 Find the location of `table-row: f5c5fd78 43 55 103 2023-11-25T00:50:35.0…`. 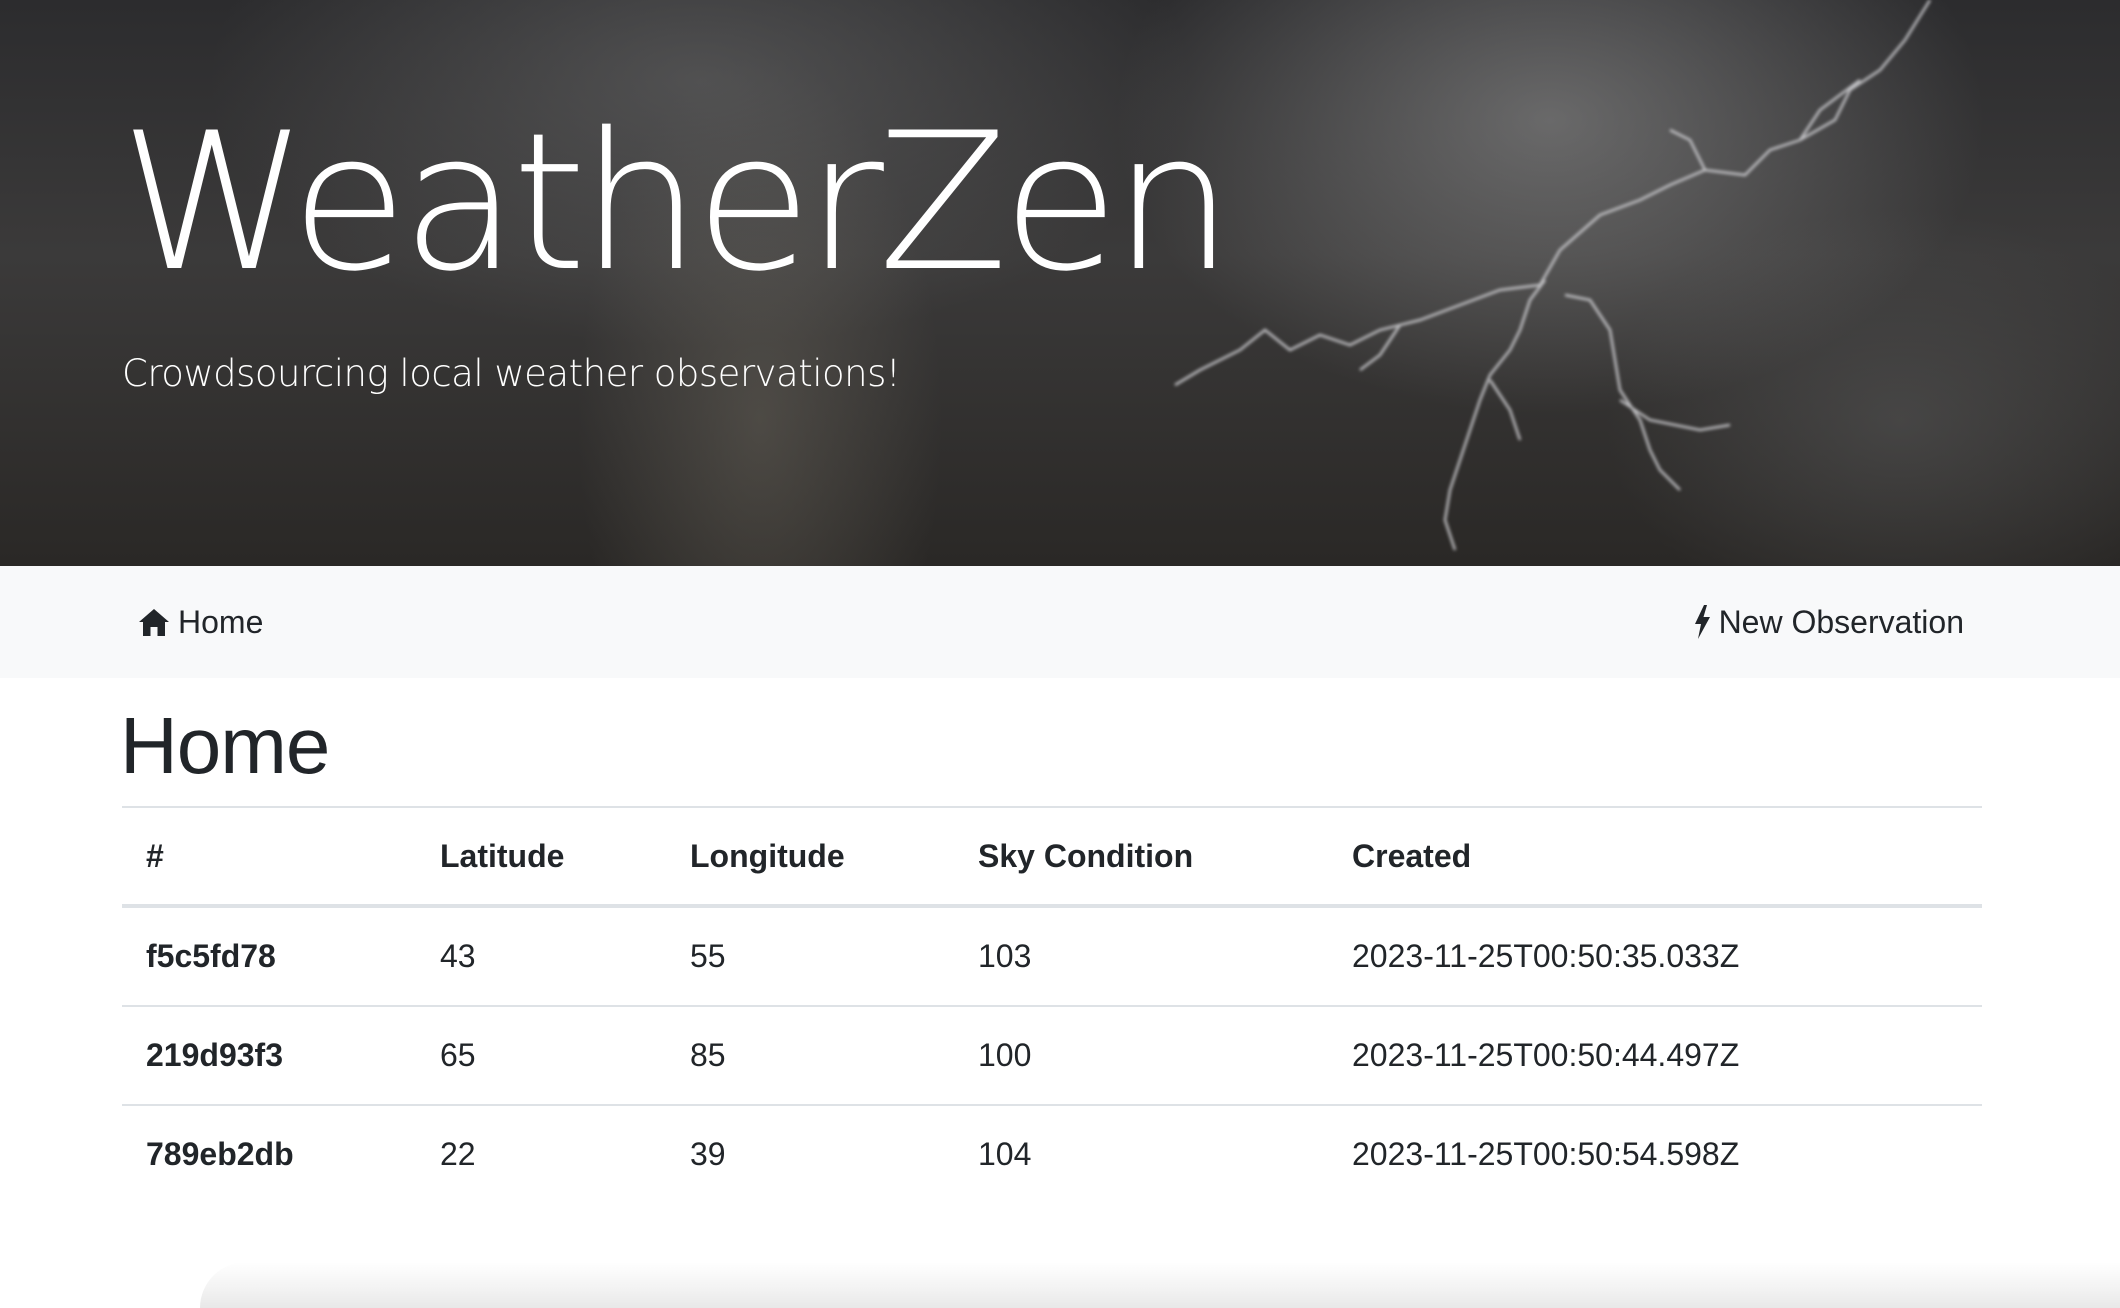

table-row: f5c5fd78 43 55 103 2023-11-25T00:50:35.0… is located at coordinates (1052, 955).